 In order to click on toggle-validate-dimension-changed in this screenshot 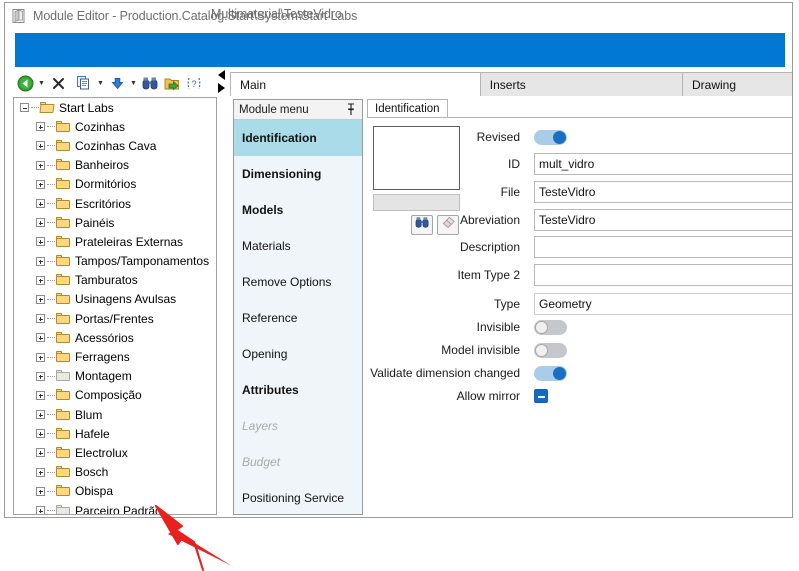, I will do `click(550, 373)`.